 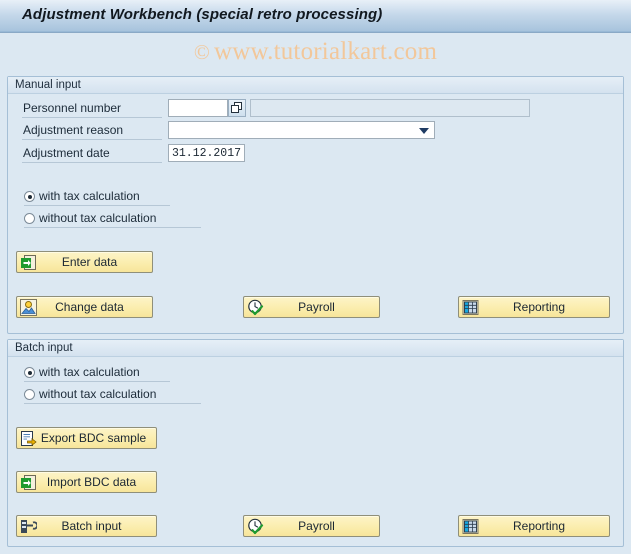 What do you see at coordinates (28, 438) in the screenshot?
I see `export-document-icon` at bounding box center [28, 438].